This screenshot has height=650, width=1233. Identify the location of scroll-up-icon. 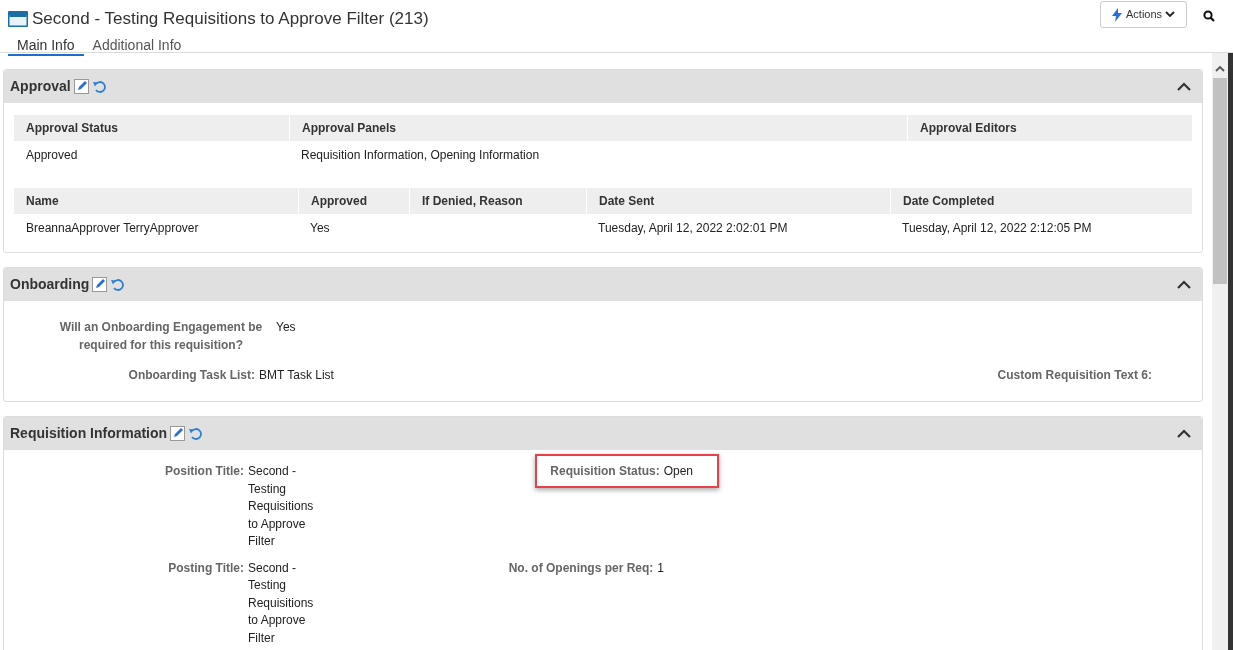
(1220, 68).